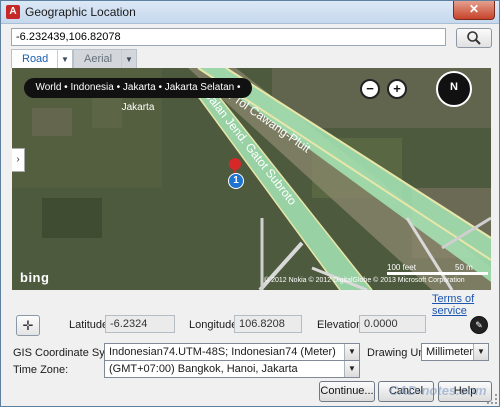 The width and height of the screenshot is (500, 407). I want to click on edit-location-button: ✎, so click(479, 325).